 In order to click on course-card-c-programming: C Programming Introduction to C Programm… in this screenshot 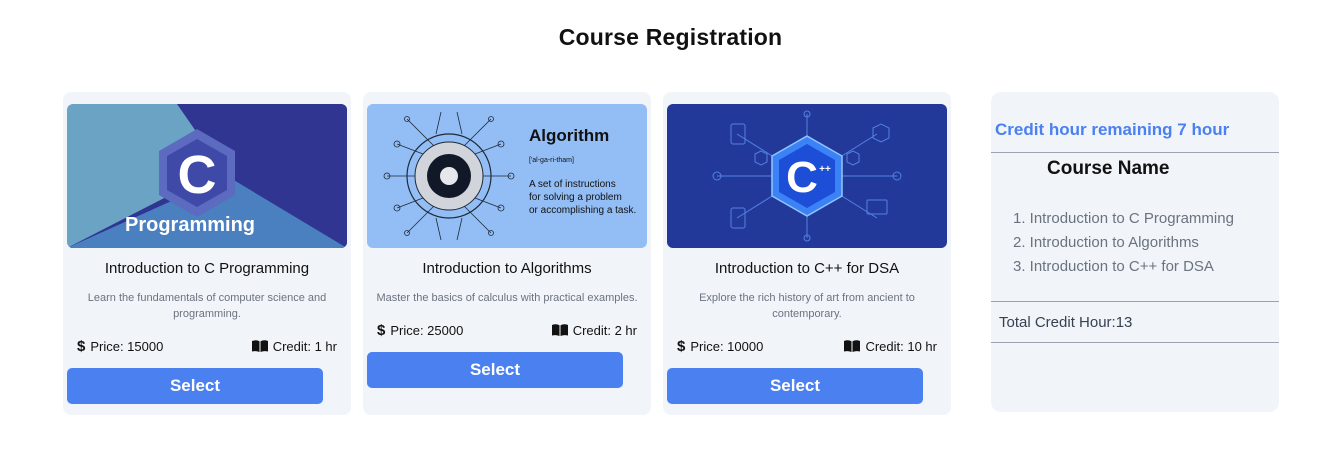, I will do `click(207, 253)`.